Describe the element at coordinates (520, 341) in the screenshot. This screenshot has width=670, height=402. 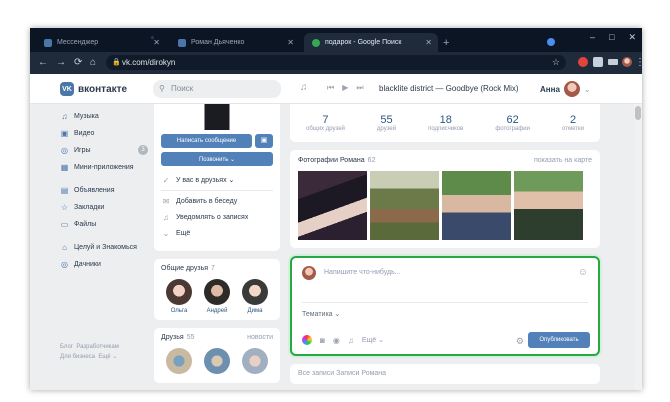
I see `gear-icon: ⚙` at that location.